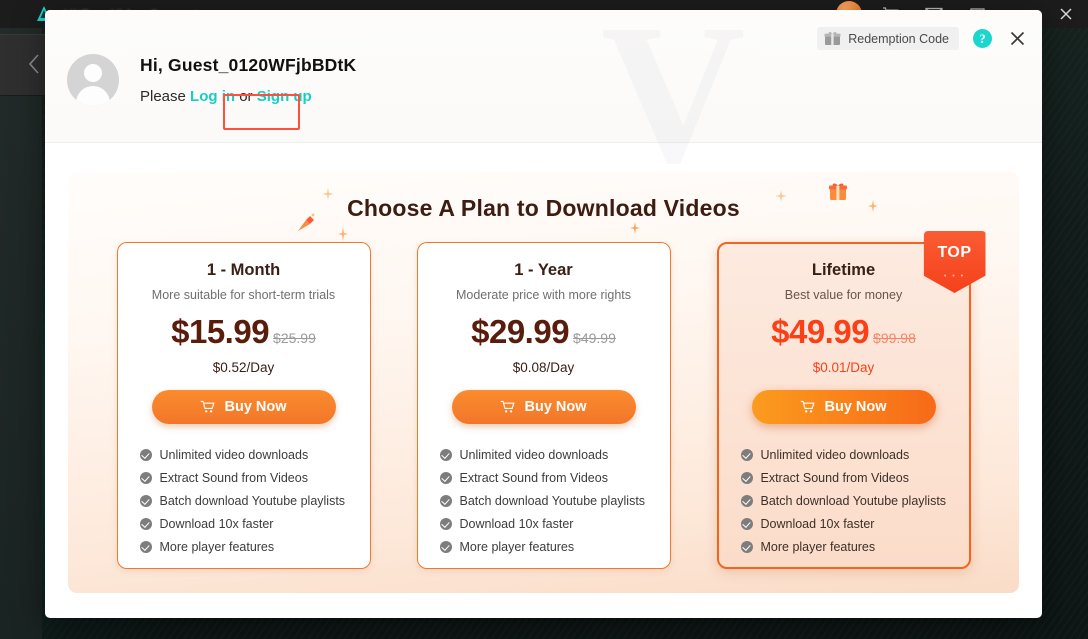  Describe the element at coordinates (33, 66) in the screenshot. I see `back-chevron-icon` at that location.